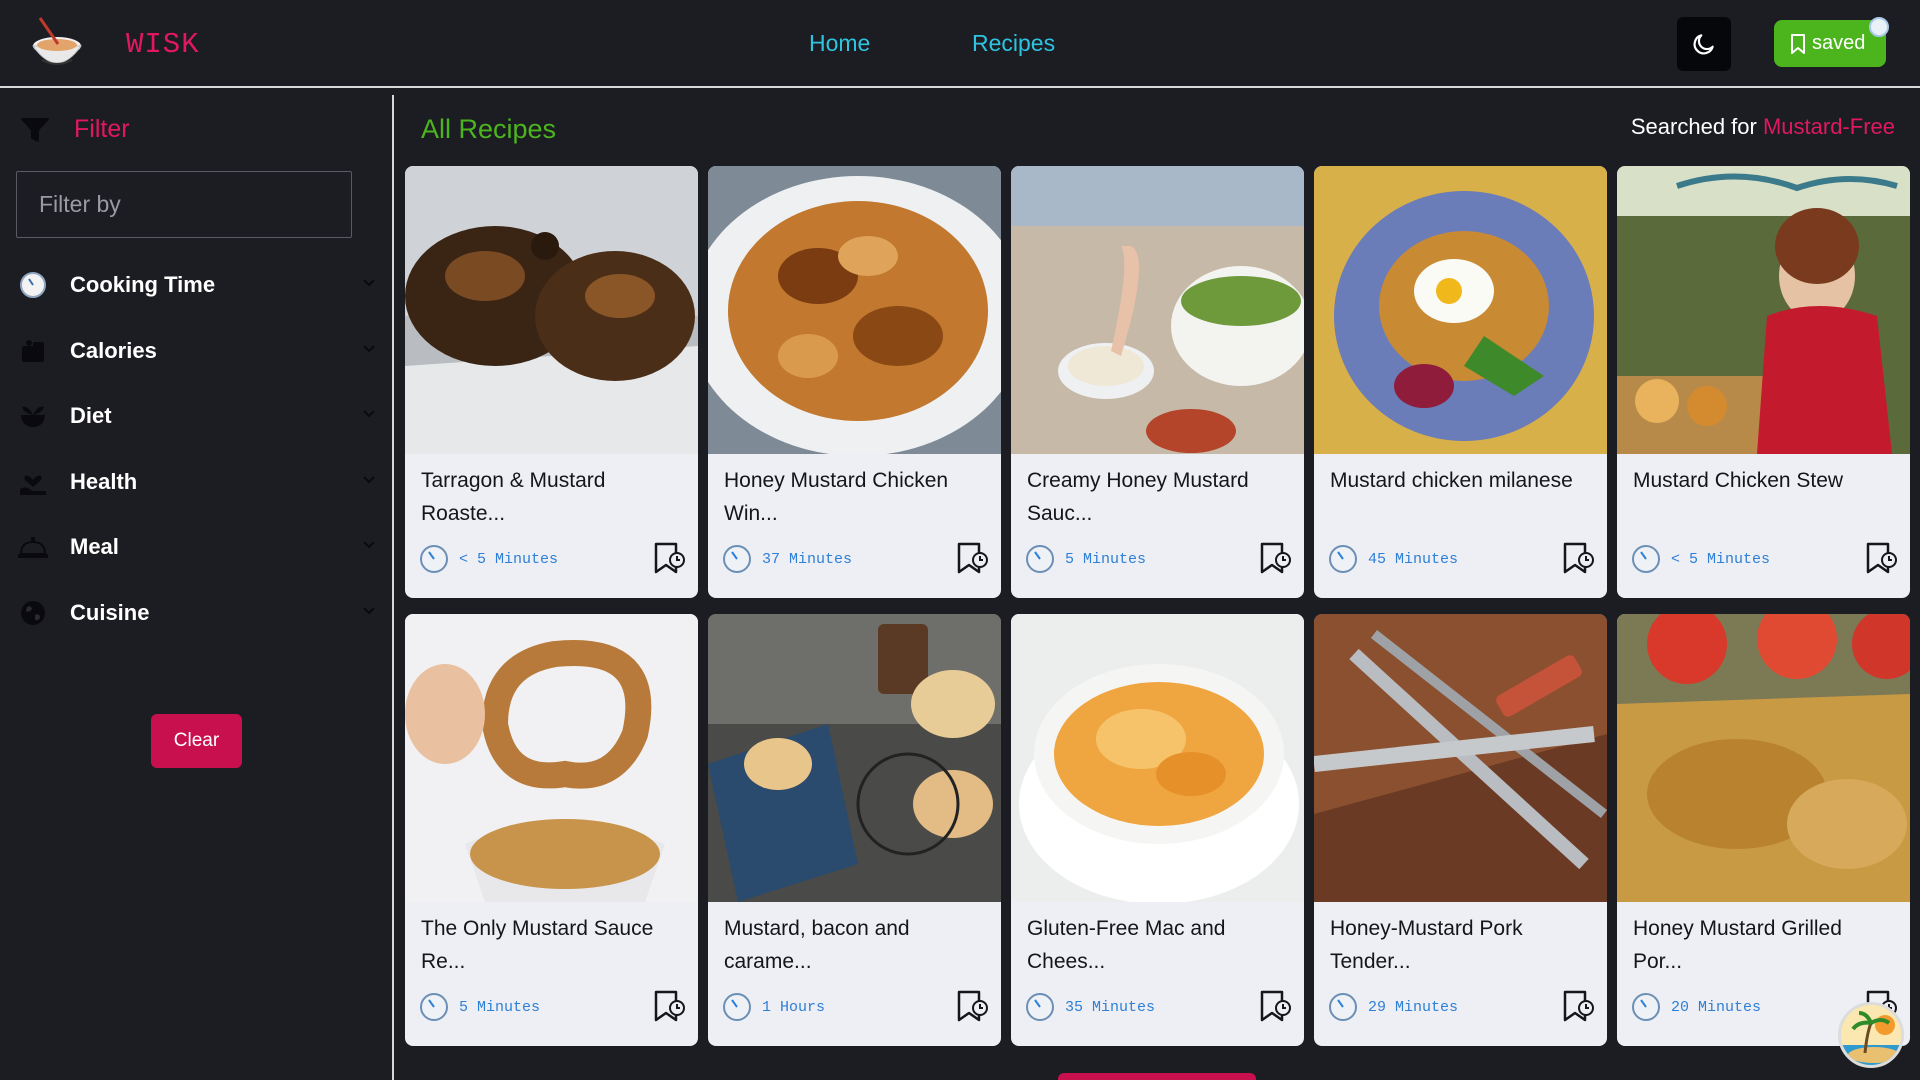  I want to click on meal-icon, so click(33, 547).